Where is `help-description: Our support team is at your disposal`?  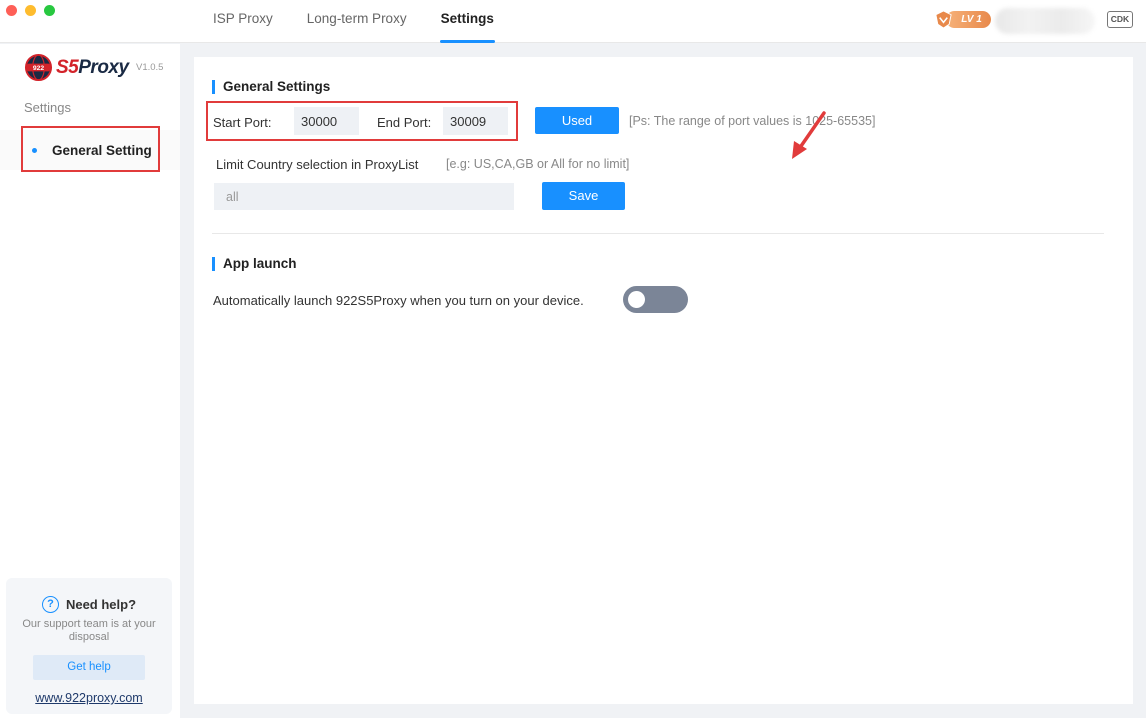
help-description: Our support team is at your disposal is located at coordinates (89, 630).